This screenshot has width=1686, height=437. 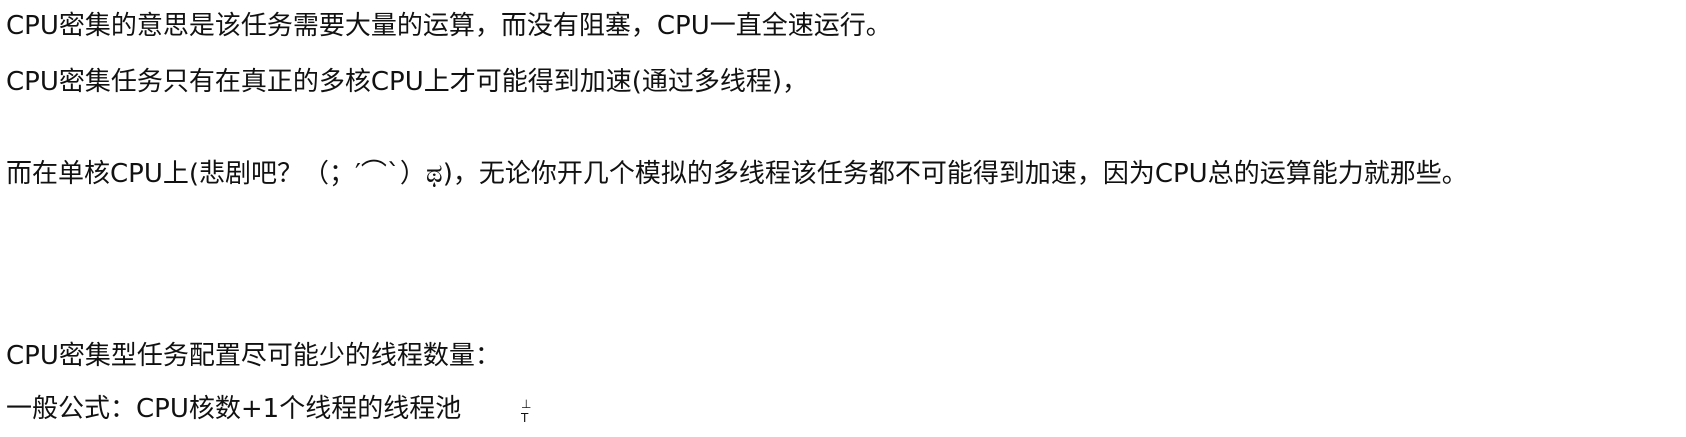 What do you see at coordinates (407, 82) in the screenshot?
I see `text-line-2: CPU密集任务只有在真正的多核CPU上才可能得到加速(通过多线程)，` at bounding box center [407, 82].